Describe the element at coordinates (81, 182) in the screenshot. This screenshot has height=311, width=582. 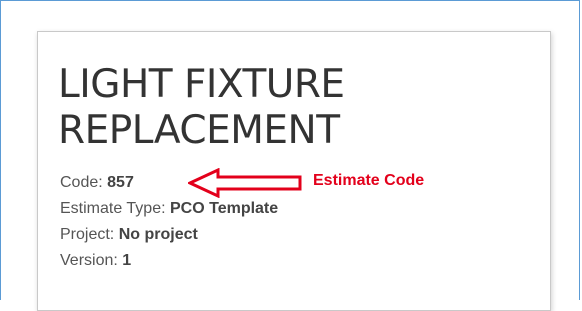
I see `code-label: Code:` at that location.